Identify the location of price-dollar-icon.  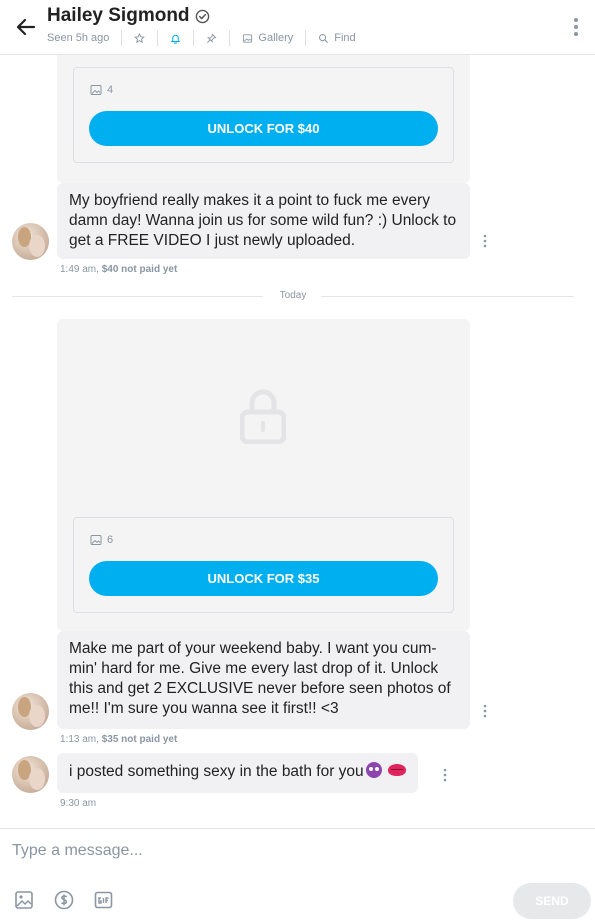
(64, 900).